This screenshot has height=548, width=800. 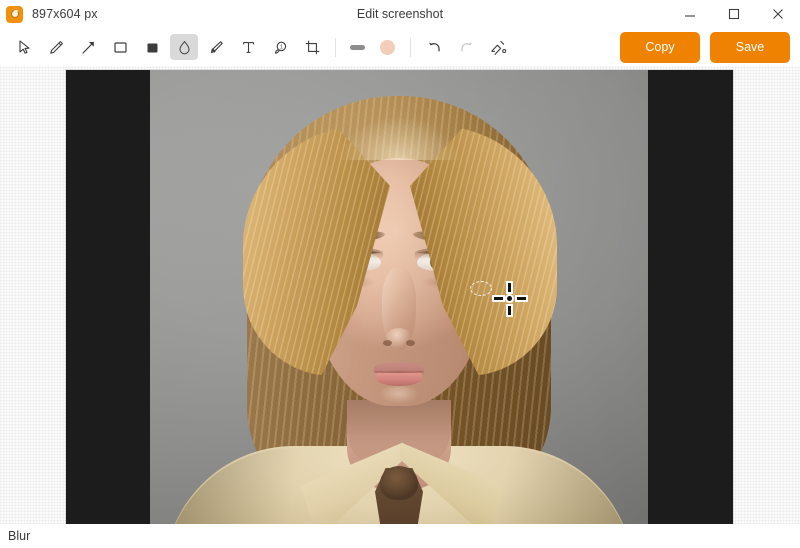 What do you see at coordinates (19, 536) in the screenshot?
I see `active-tool-label: Blur` at bounding box center [19, 536].